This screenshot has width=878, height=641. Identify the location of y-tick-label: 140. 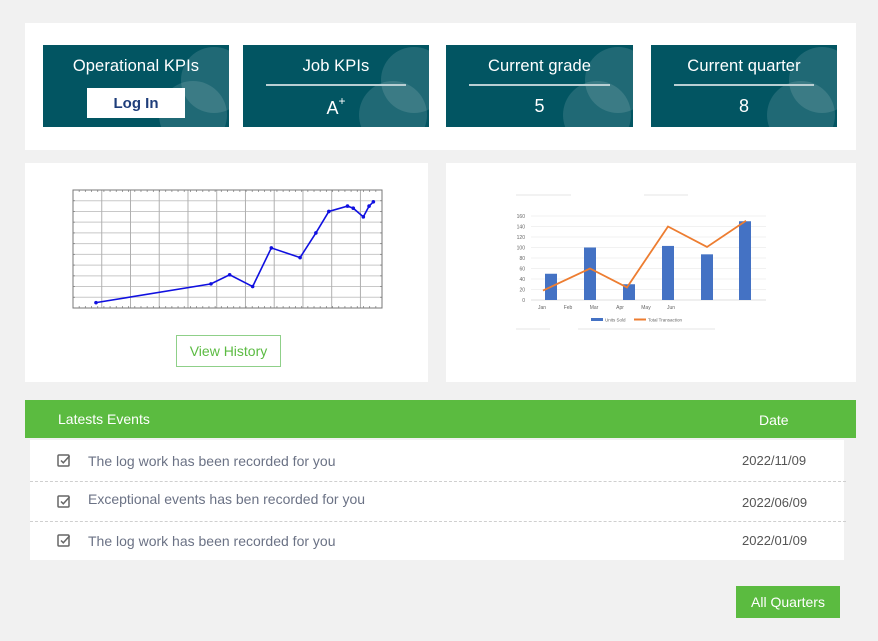
(521, 228).